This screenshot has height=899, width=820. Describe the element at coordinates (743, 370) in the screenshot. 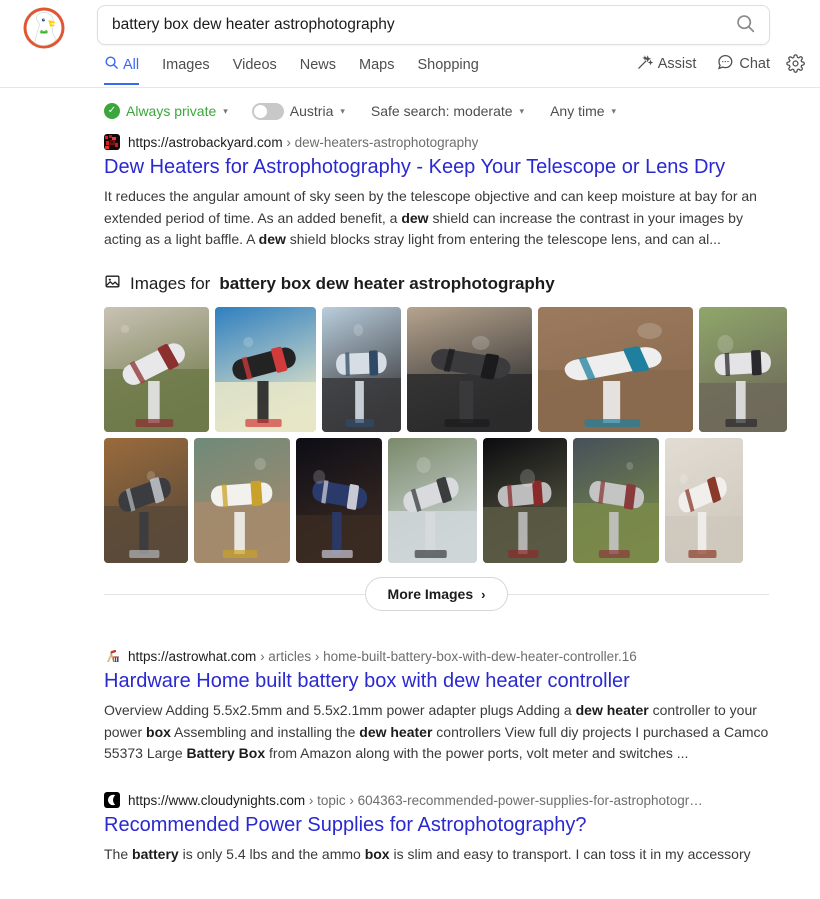

I see `image-result-telescope-tripod-backyard` at that location.